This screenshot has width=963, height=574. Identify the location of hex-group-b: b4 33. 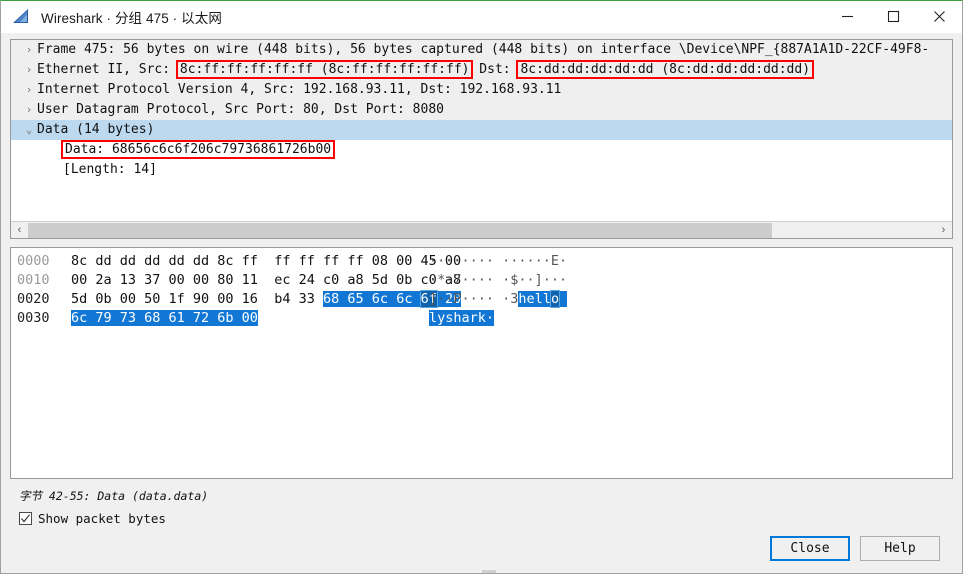
(298, 299).